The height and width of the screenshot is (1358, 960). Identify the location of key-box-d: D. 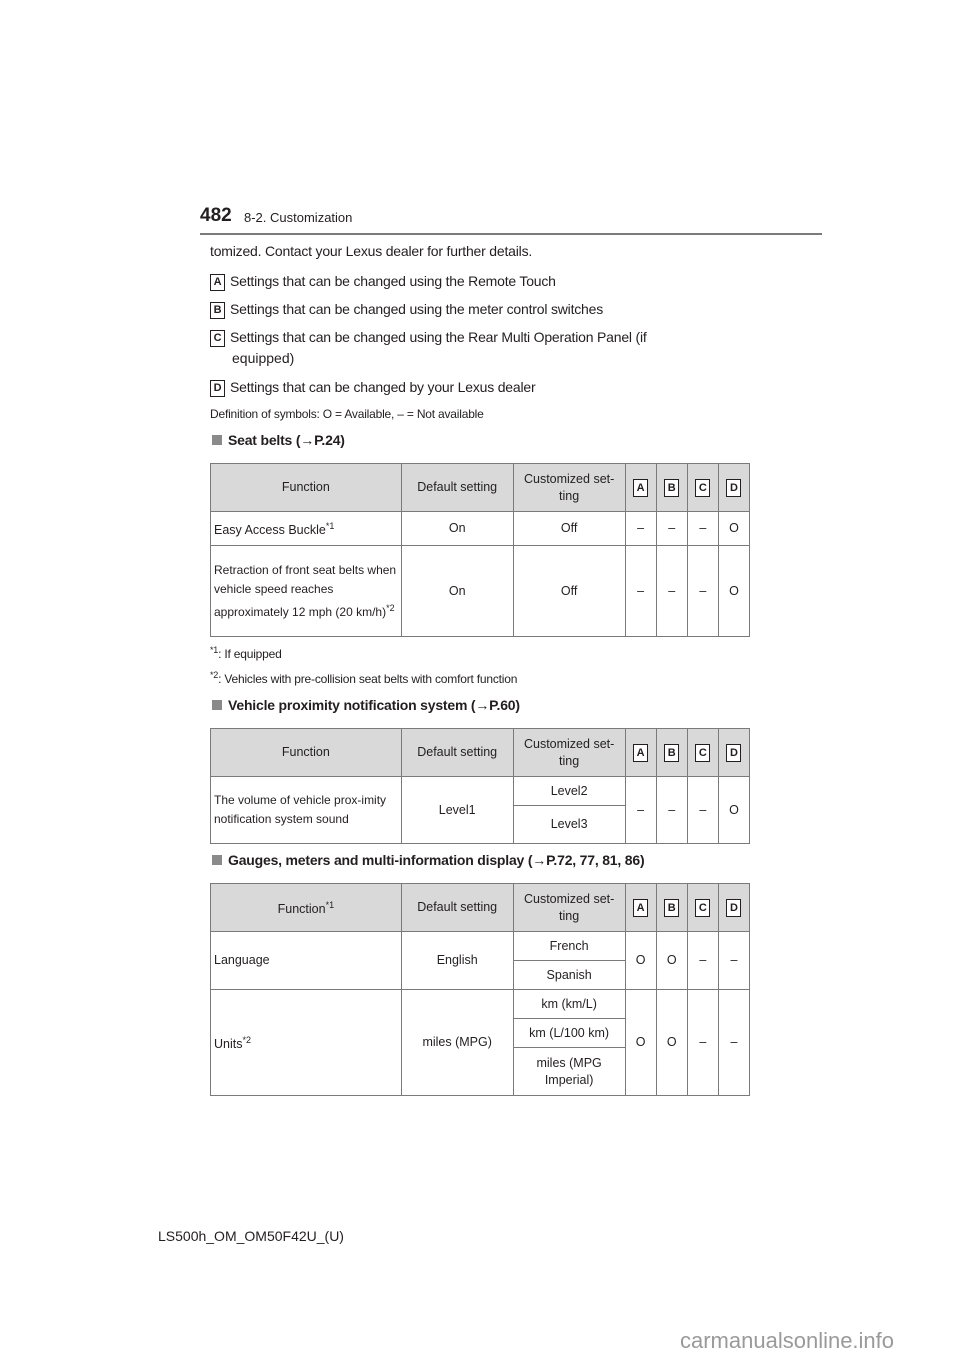
(217, 388).